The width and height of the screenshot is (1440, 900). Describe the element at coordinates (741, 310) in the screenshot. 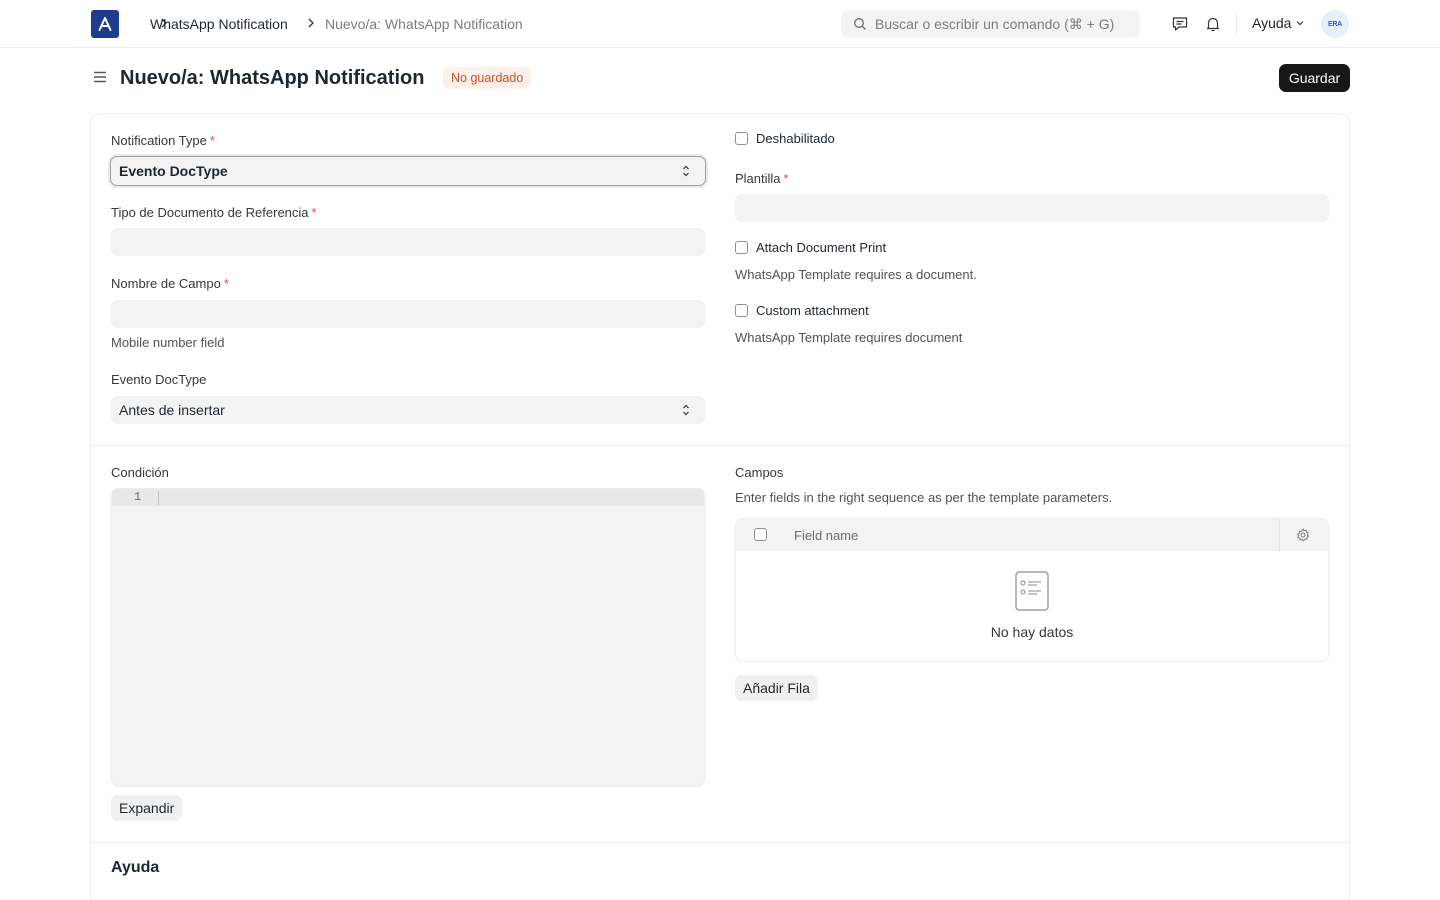

I see `custom-attachment-checkbox` at that location.